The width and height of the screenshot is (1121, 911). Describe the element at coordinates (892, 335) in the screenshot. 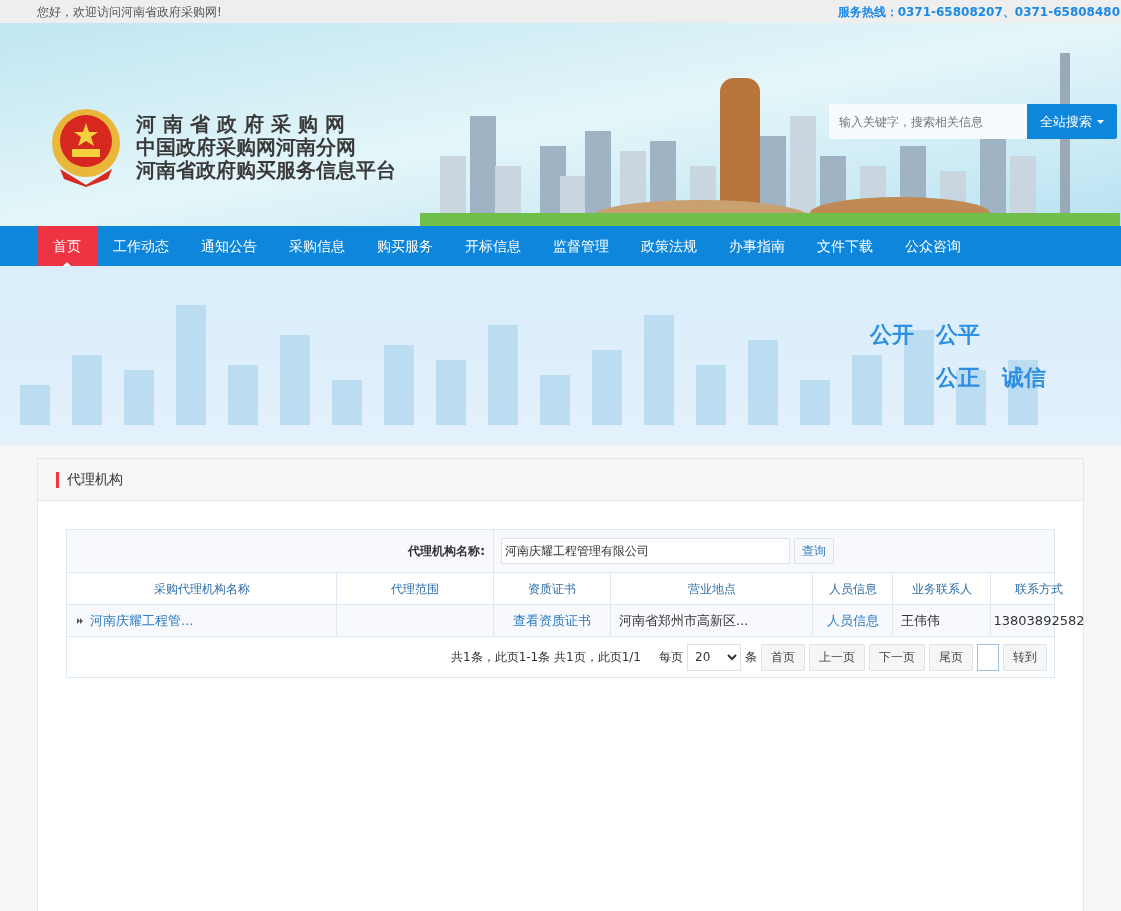

I see `slogan-text: 公开` at that location.